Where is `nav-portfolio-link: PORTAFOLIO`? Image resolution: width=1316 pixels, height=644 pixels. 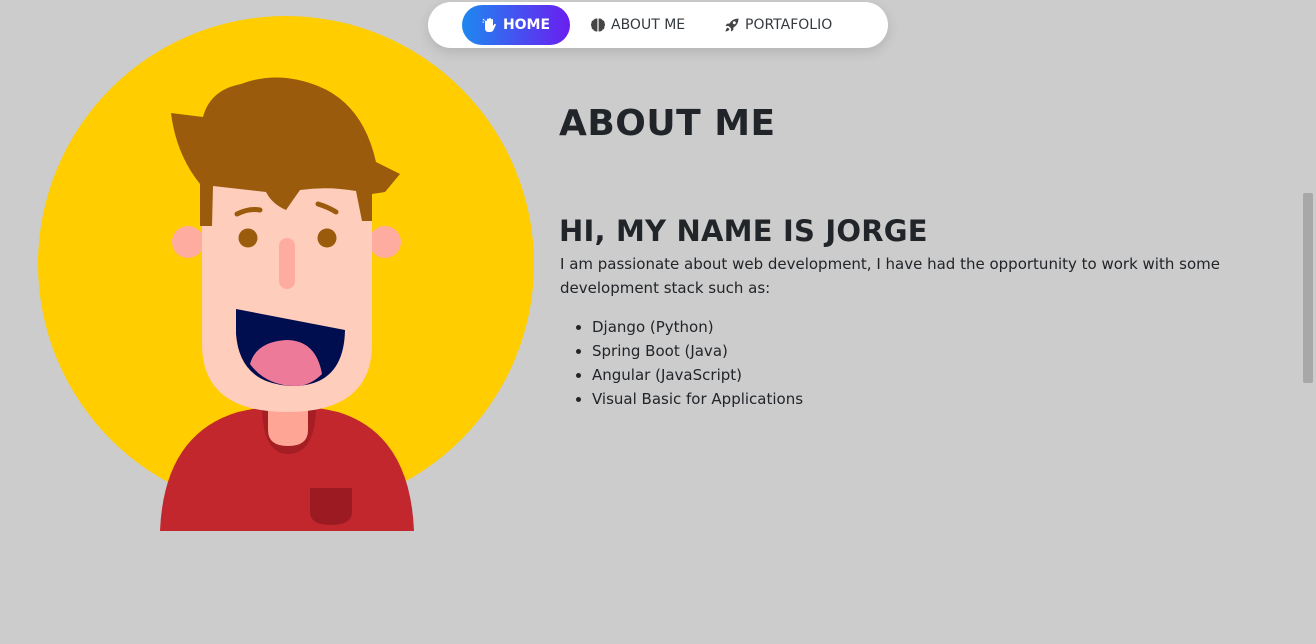
nav-portfolio-link: PORTAFOLIO is located at coordinates (778, 25).